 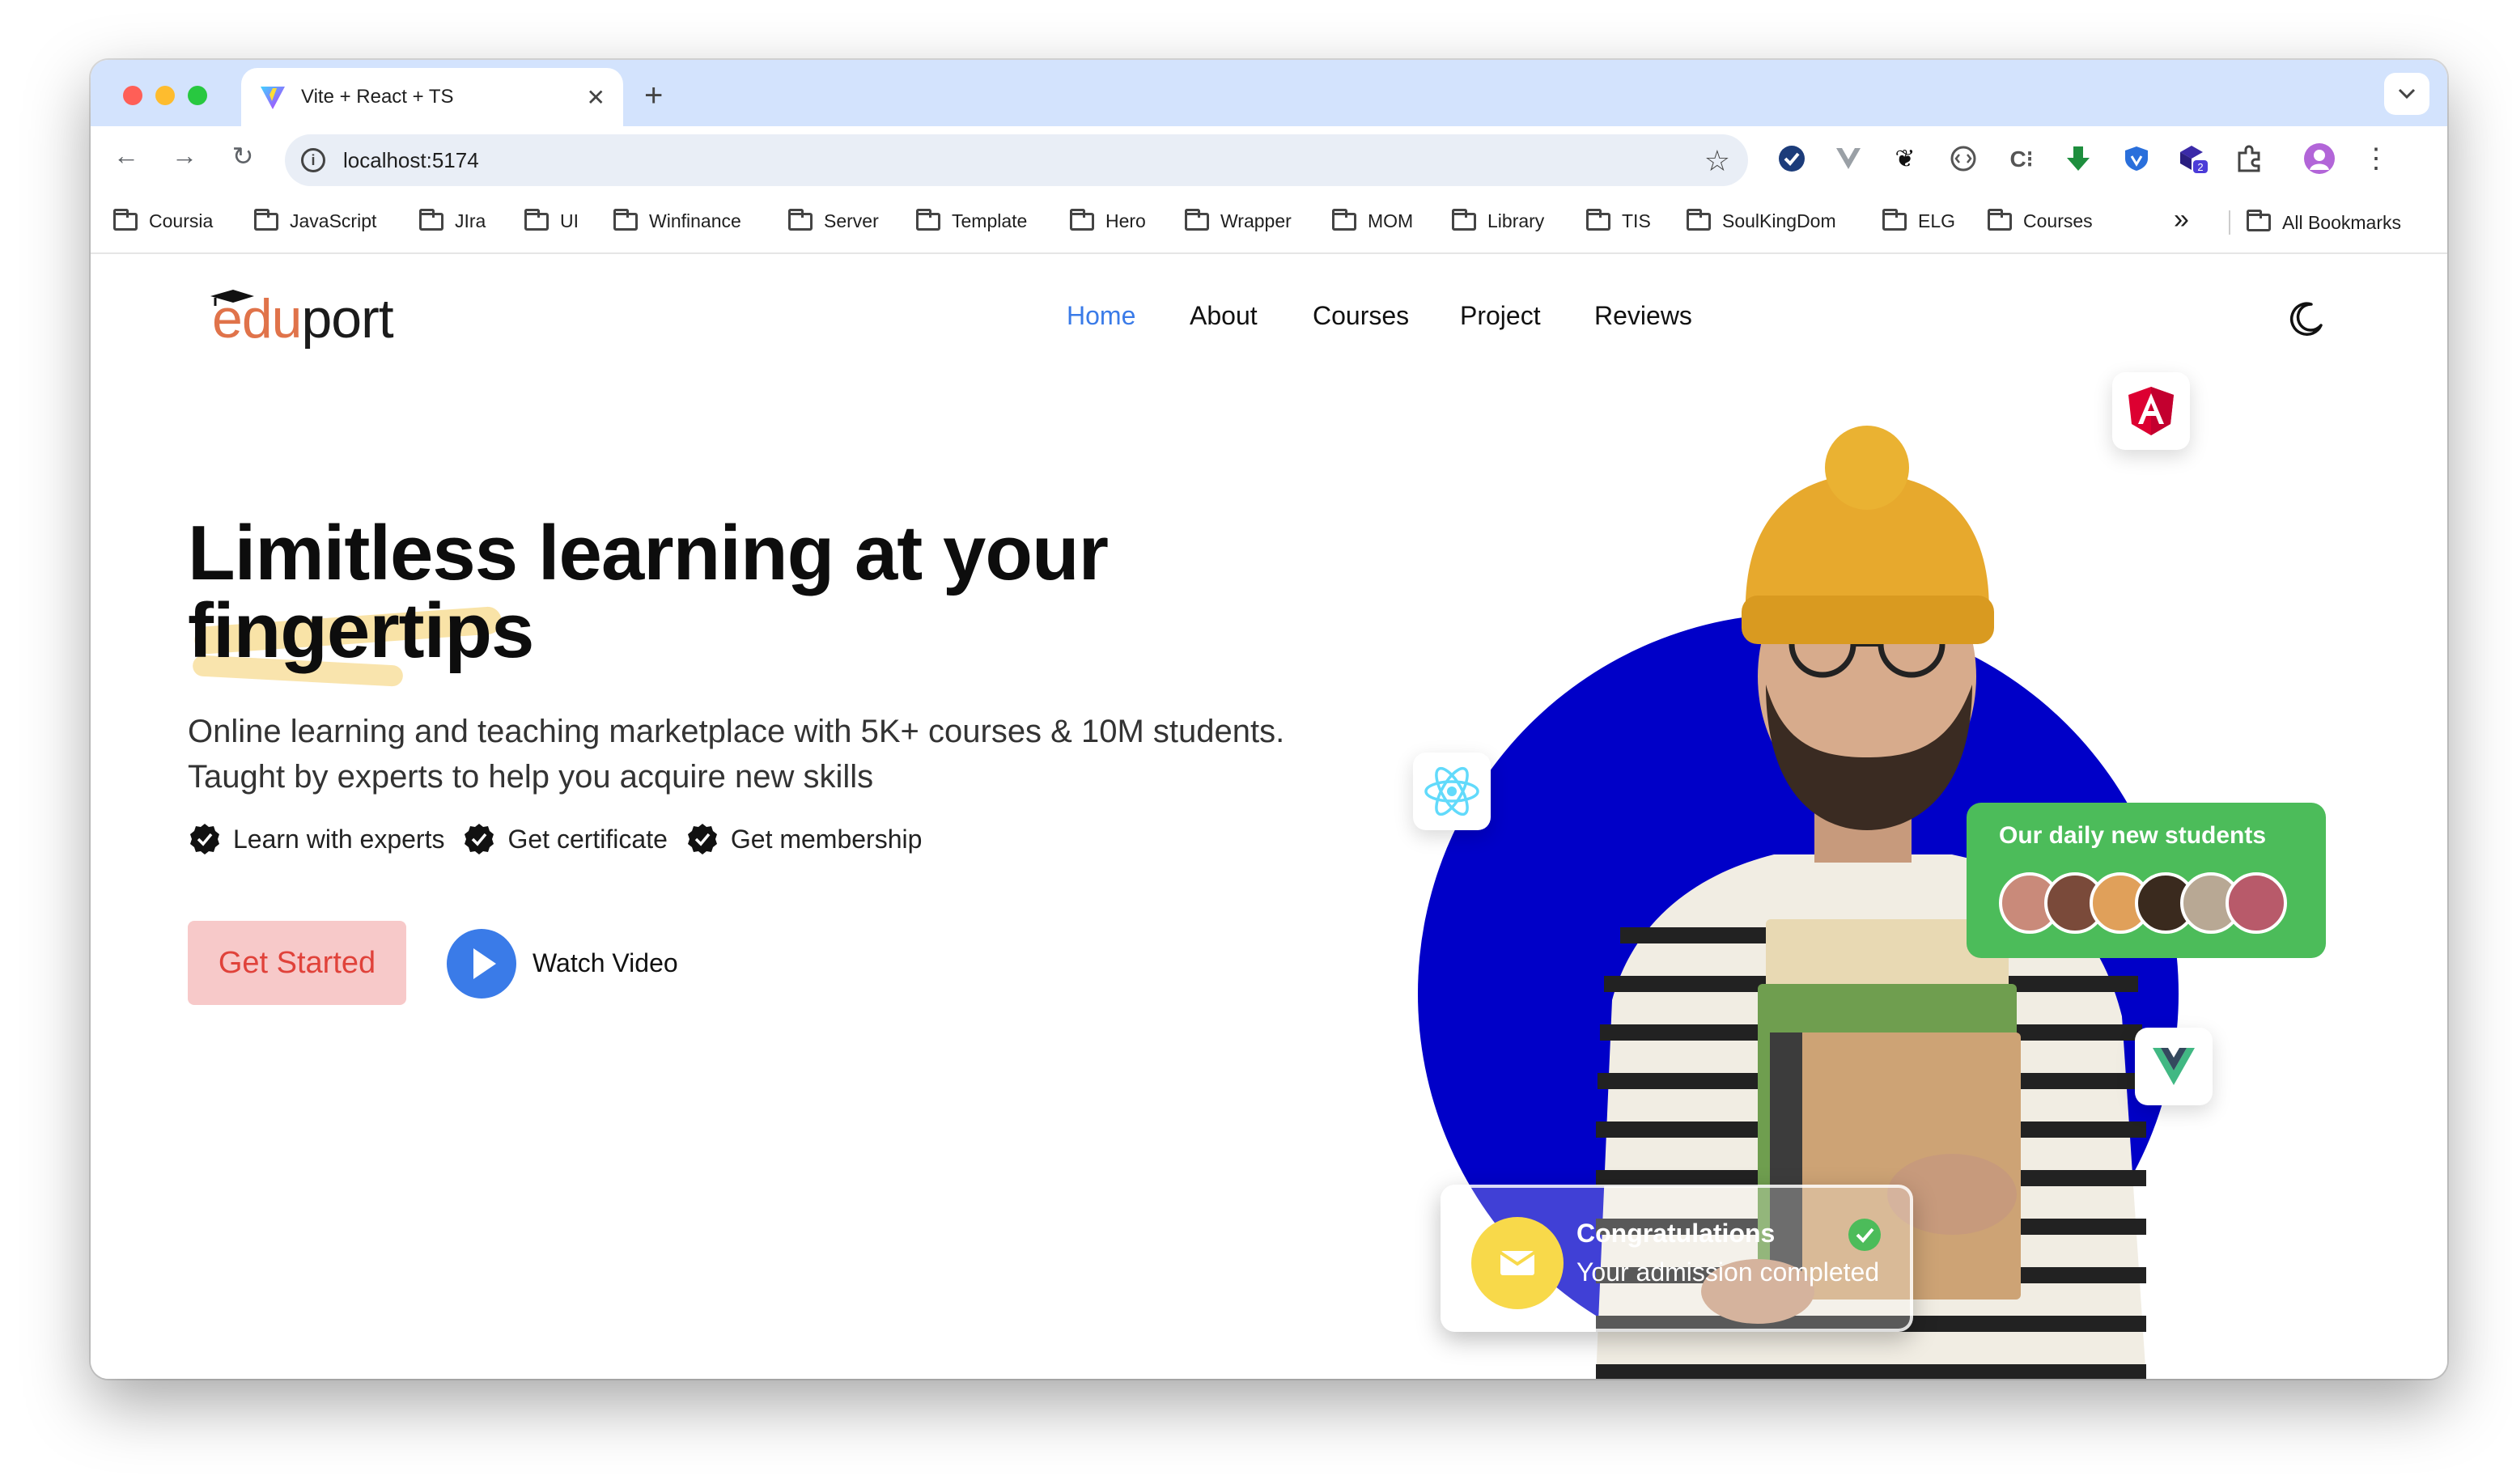 What do you see at coordinates (470, 221) in the screenshot?
I see `bookmark-label: JIra` at bounding box center [470, 221].